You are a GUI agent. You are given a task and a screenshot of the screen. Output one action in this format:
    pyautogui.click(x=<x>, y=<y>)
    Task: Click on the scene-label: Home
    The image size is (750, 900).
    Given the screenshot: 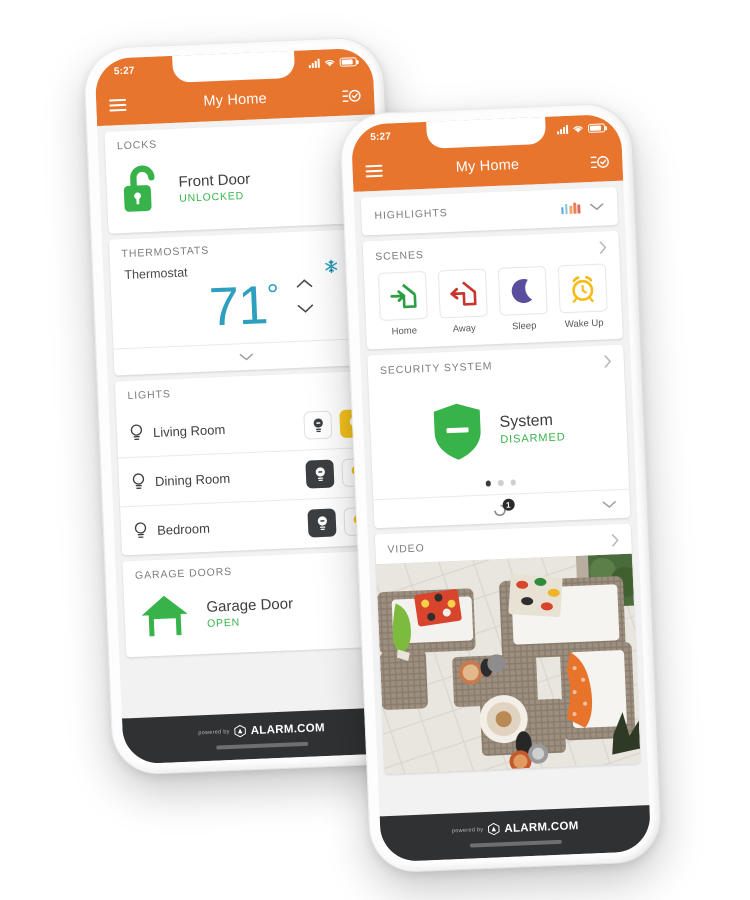 What is the action you would take?
    pyautogui.click(x=404, y=331)
    